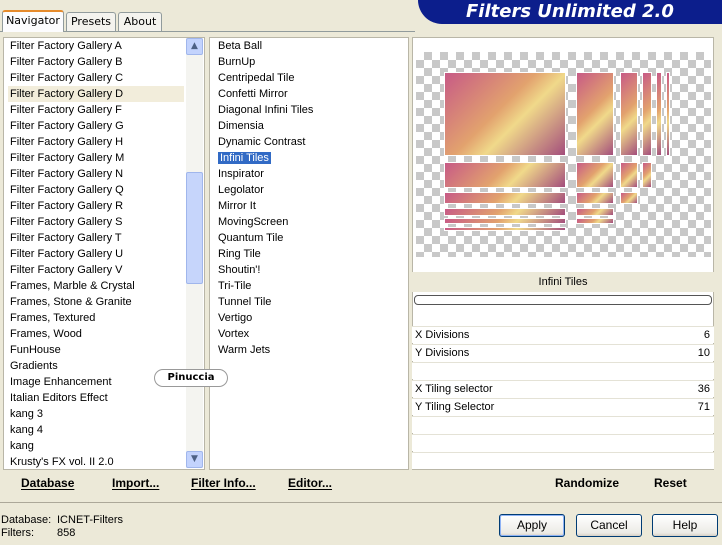 The height and width of the screenshot is (545, 722). What do you see at coordinates (685, 525) in the screenshot?
I see `help-button: Help` at bounding box center [685, 525].